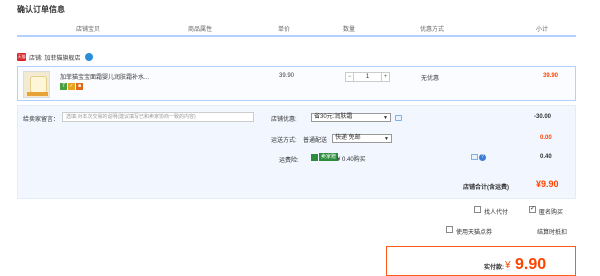  I want to click on shop-total-label: 店铺合计(含运费), so click(486, 188).